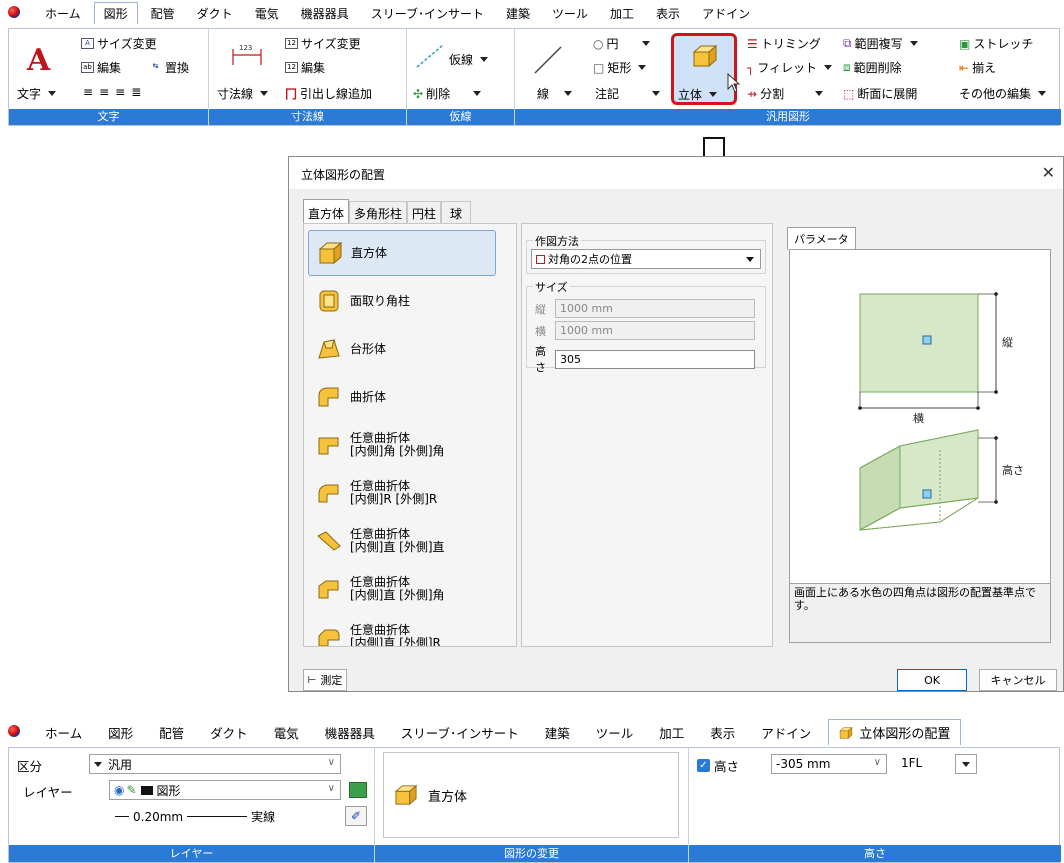 The image size is (1064, 863). Describe the element at coordinates (829, 764) in the screenshot. I see `height-value-input: -305 mm ∨` at that location.